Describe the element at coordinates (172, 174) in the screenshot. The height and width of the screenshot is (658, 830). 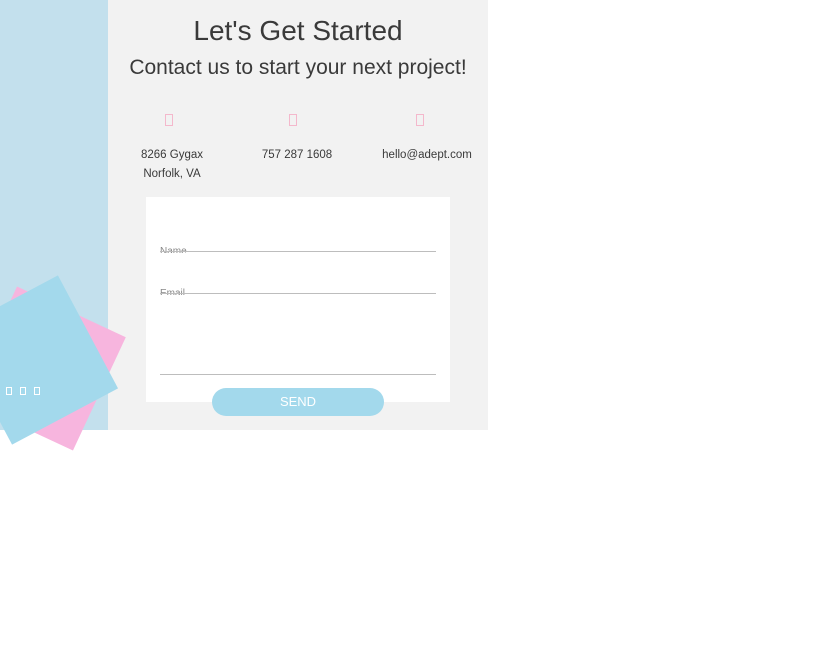
I see `address-line-2: Norfolk, VA` at that location.